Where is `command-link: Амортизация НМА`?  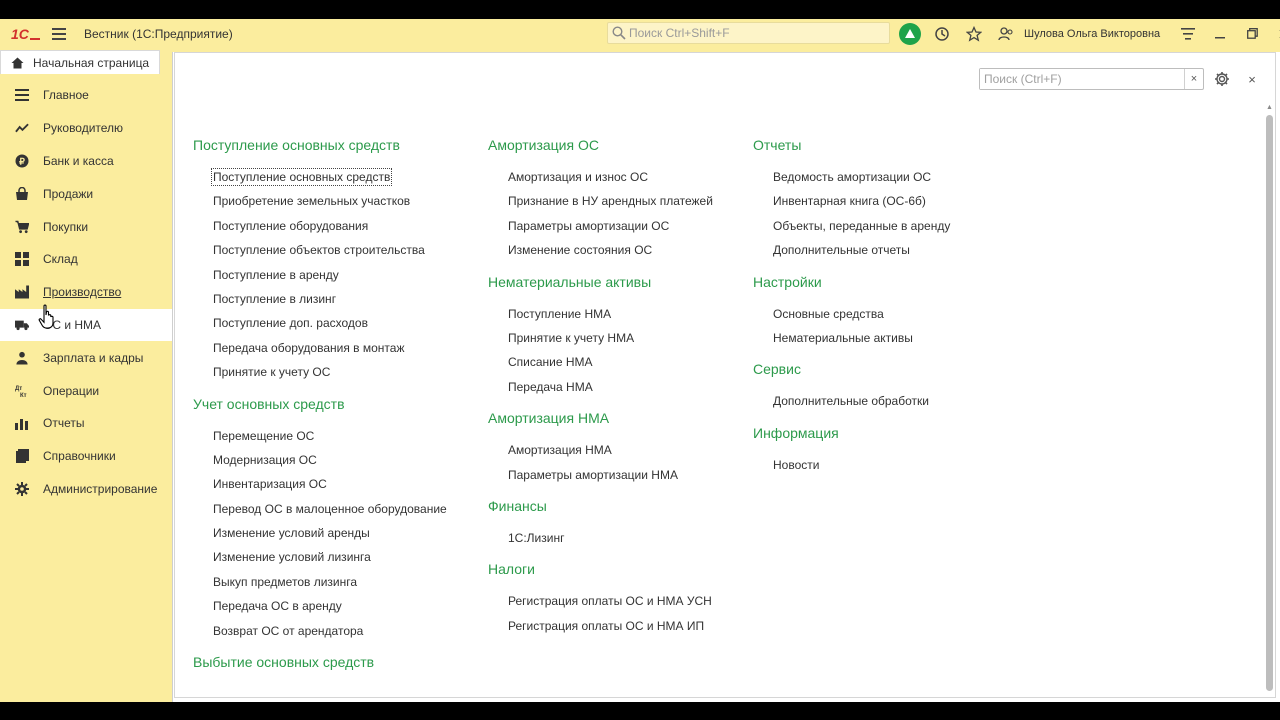
command-link: Амортизация НМА is located at coordinates (600, 450).